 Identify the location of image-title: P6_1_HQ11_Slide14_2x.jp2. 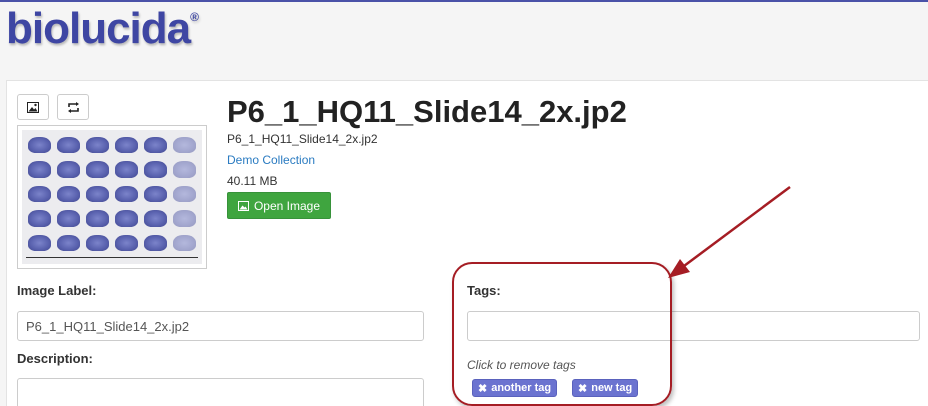
(427, 111).